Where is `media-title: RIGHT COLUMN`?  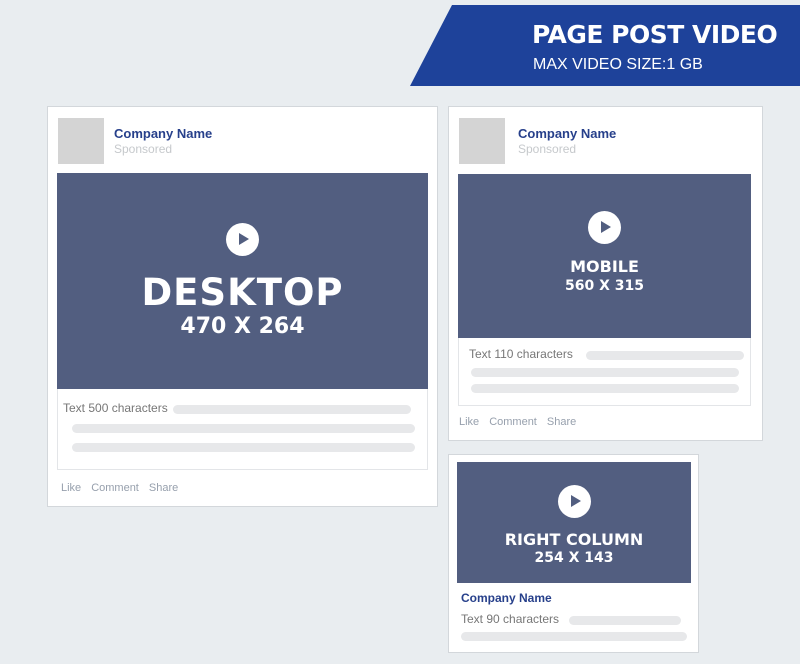 media-title: RIGHT COLUMN is located at coordinates (574, 539).